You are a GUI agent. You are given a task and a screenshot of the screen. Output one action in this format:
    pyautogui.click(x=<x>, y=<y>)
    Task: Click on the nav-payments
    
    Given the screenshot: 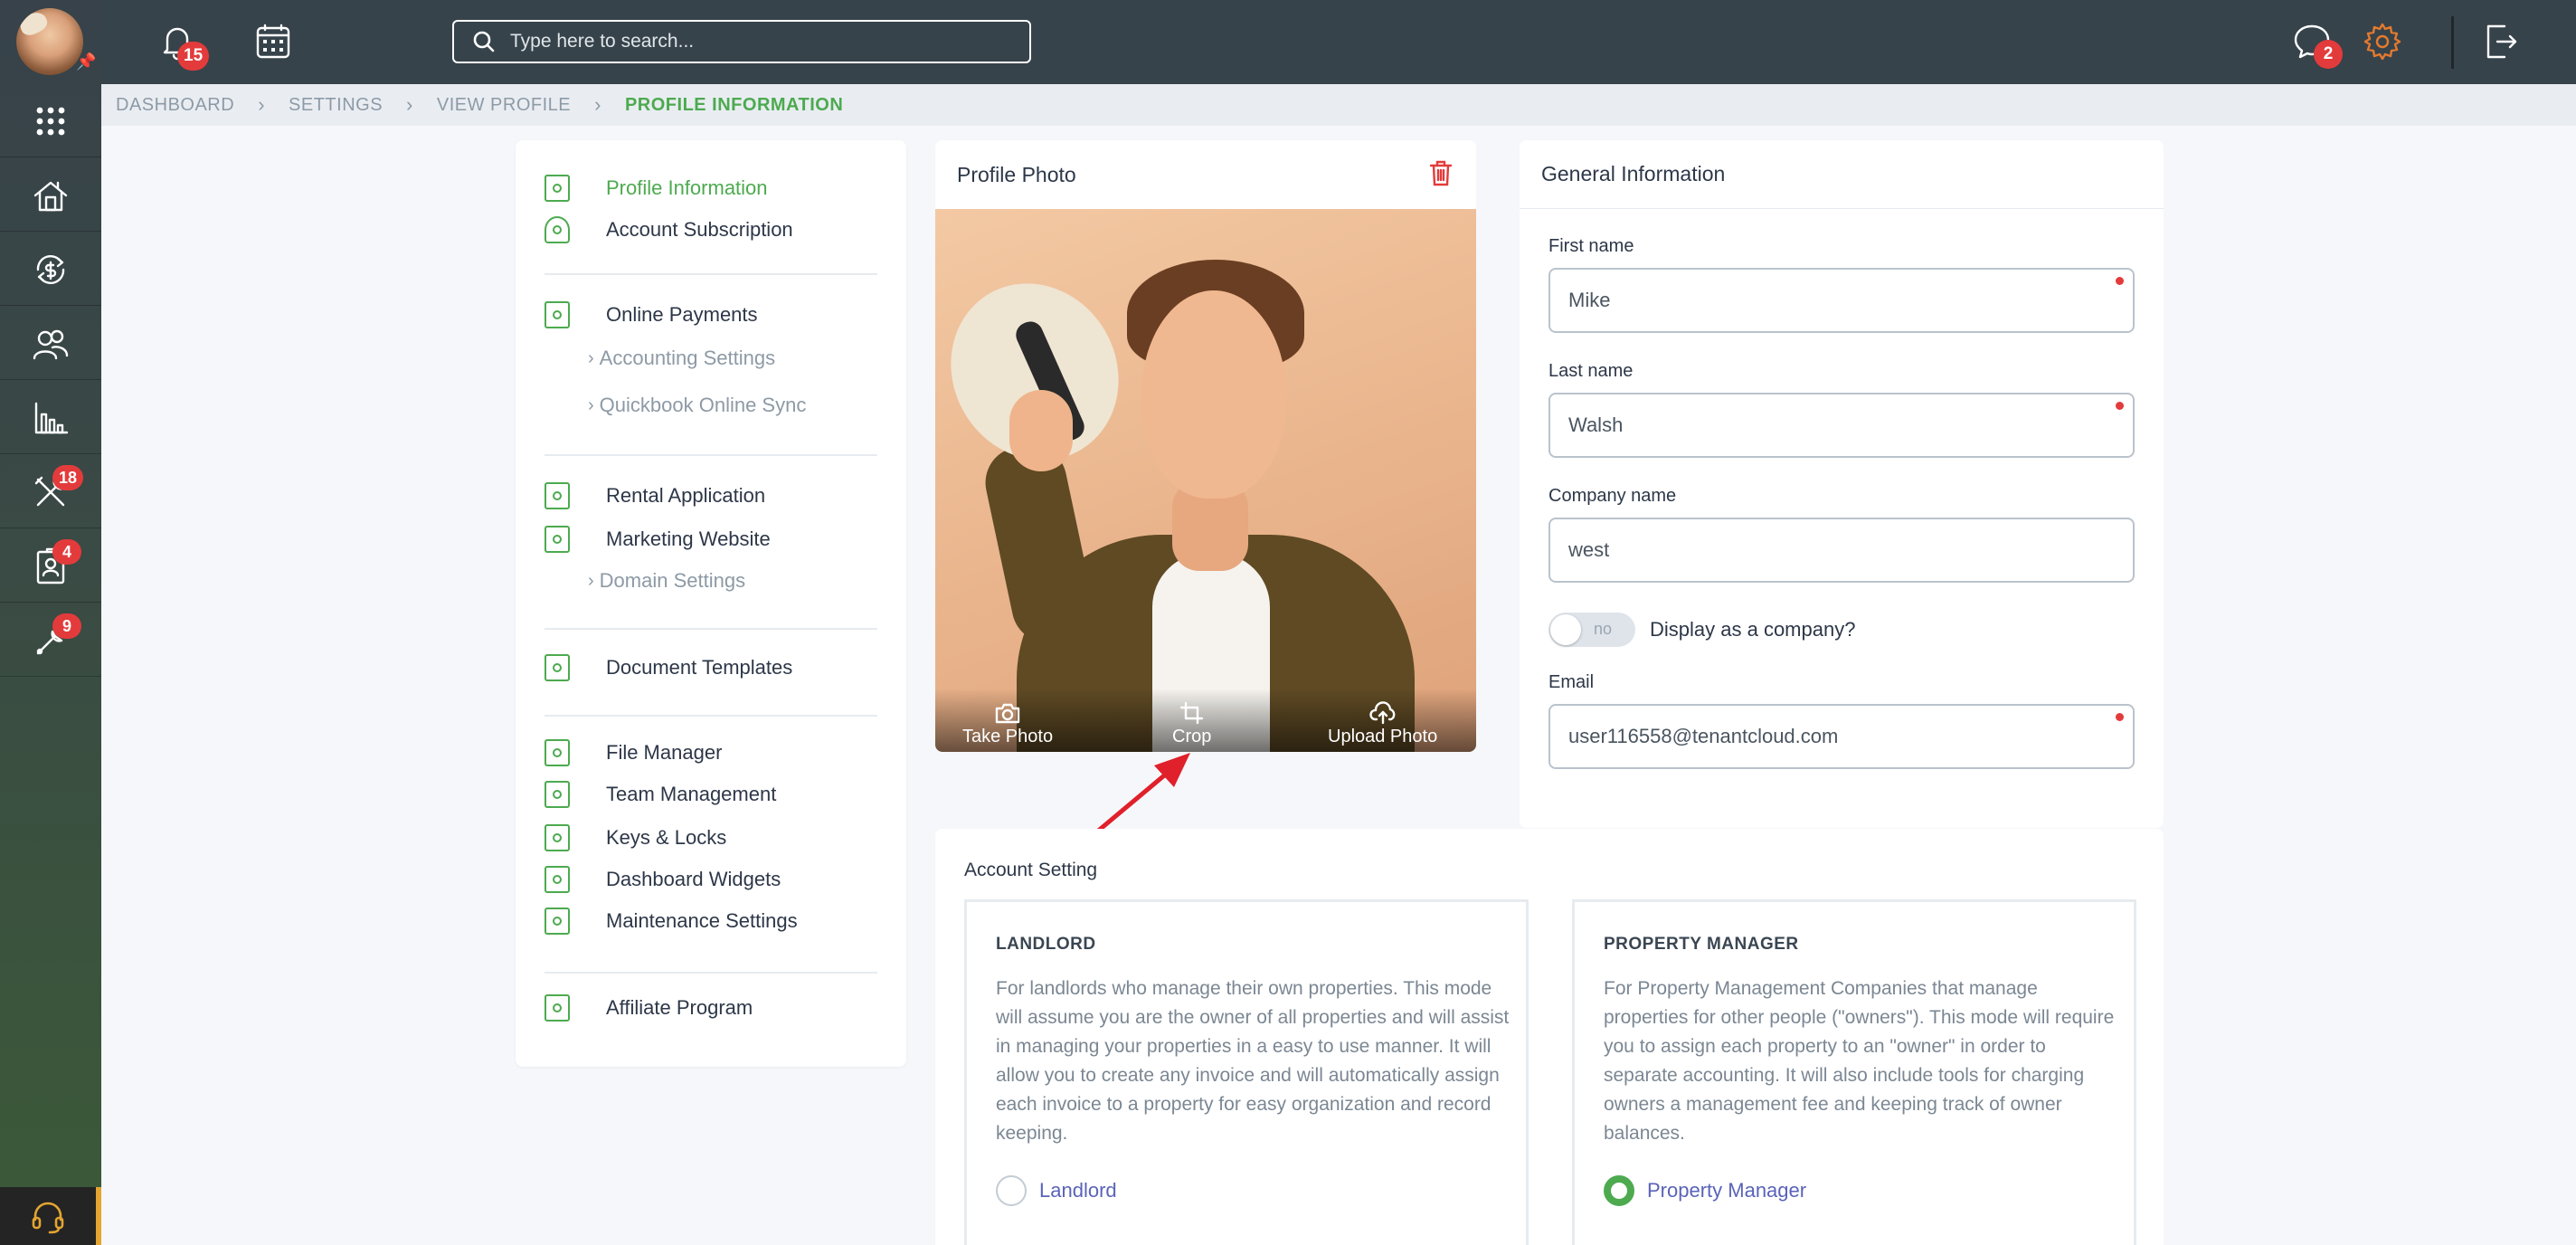 What is the action you would take?
    pyautogui.click(x=50, y=269)
    